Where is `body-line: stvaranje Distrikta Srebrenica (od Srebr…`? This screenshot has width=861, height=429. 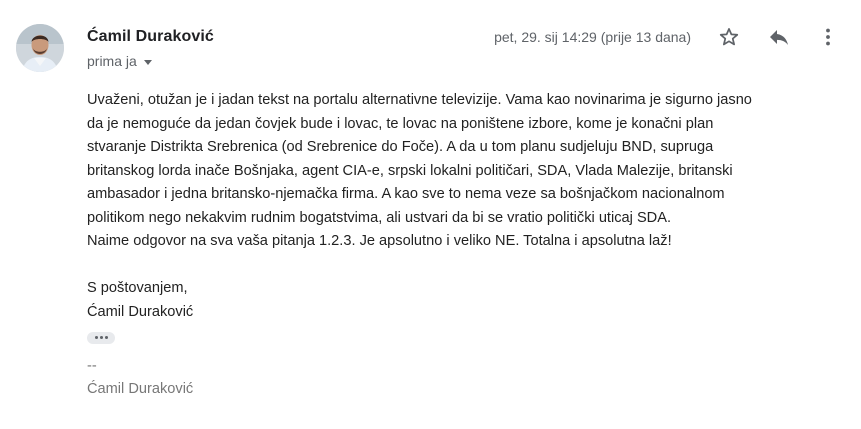
body-line: stvaranje Distrikta Srebrenica (od Srebr… is located at coordinates (400, 147).